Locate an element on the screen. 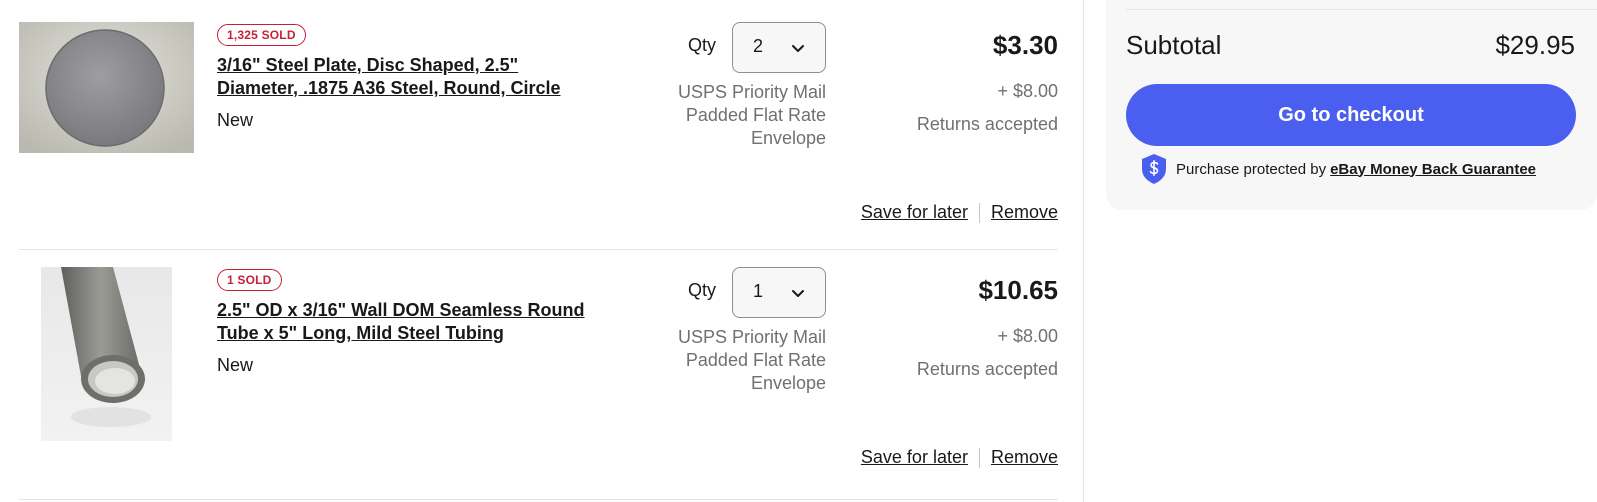  go-to-checkout-button: Go to checkout is located at coordinates (1351, 115).